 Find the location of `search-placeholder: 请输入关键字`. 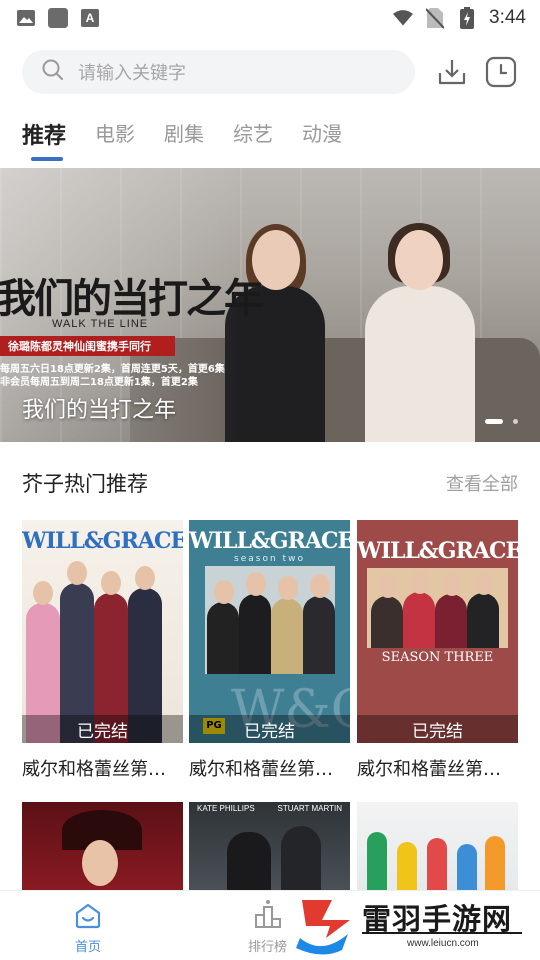

search-placeholder: 请输入关键字 is located at coordinates (132, 73).